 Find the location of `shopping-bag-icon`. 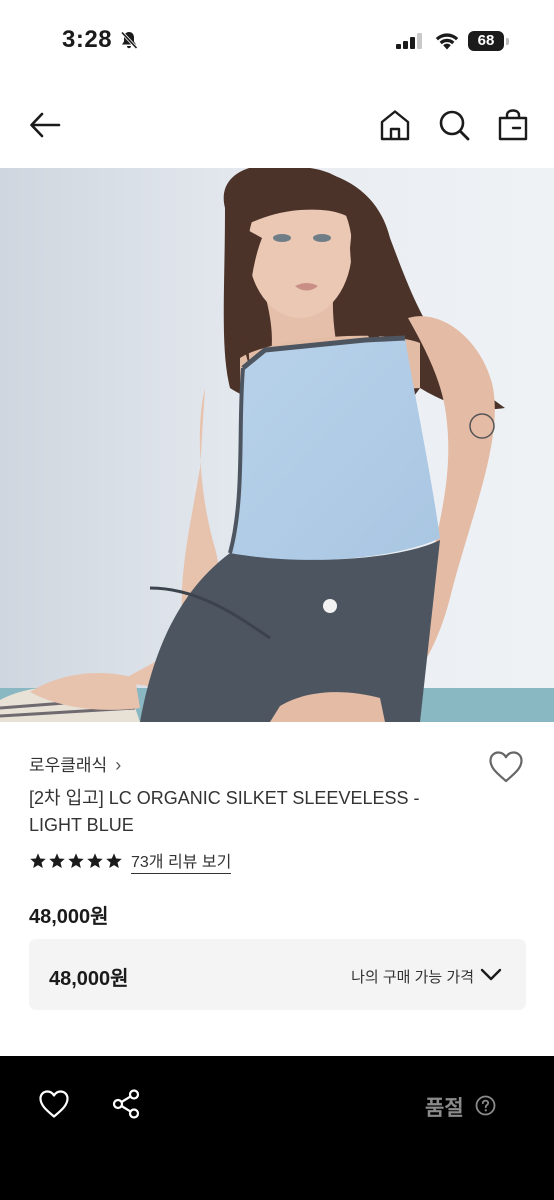

shopping-bag-icon is located at coordinates (513, 125).